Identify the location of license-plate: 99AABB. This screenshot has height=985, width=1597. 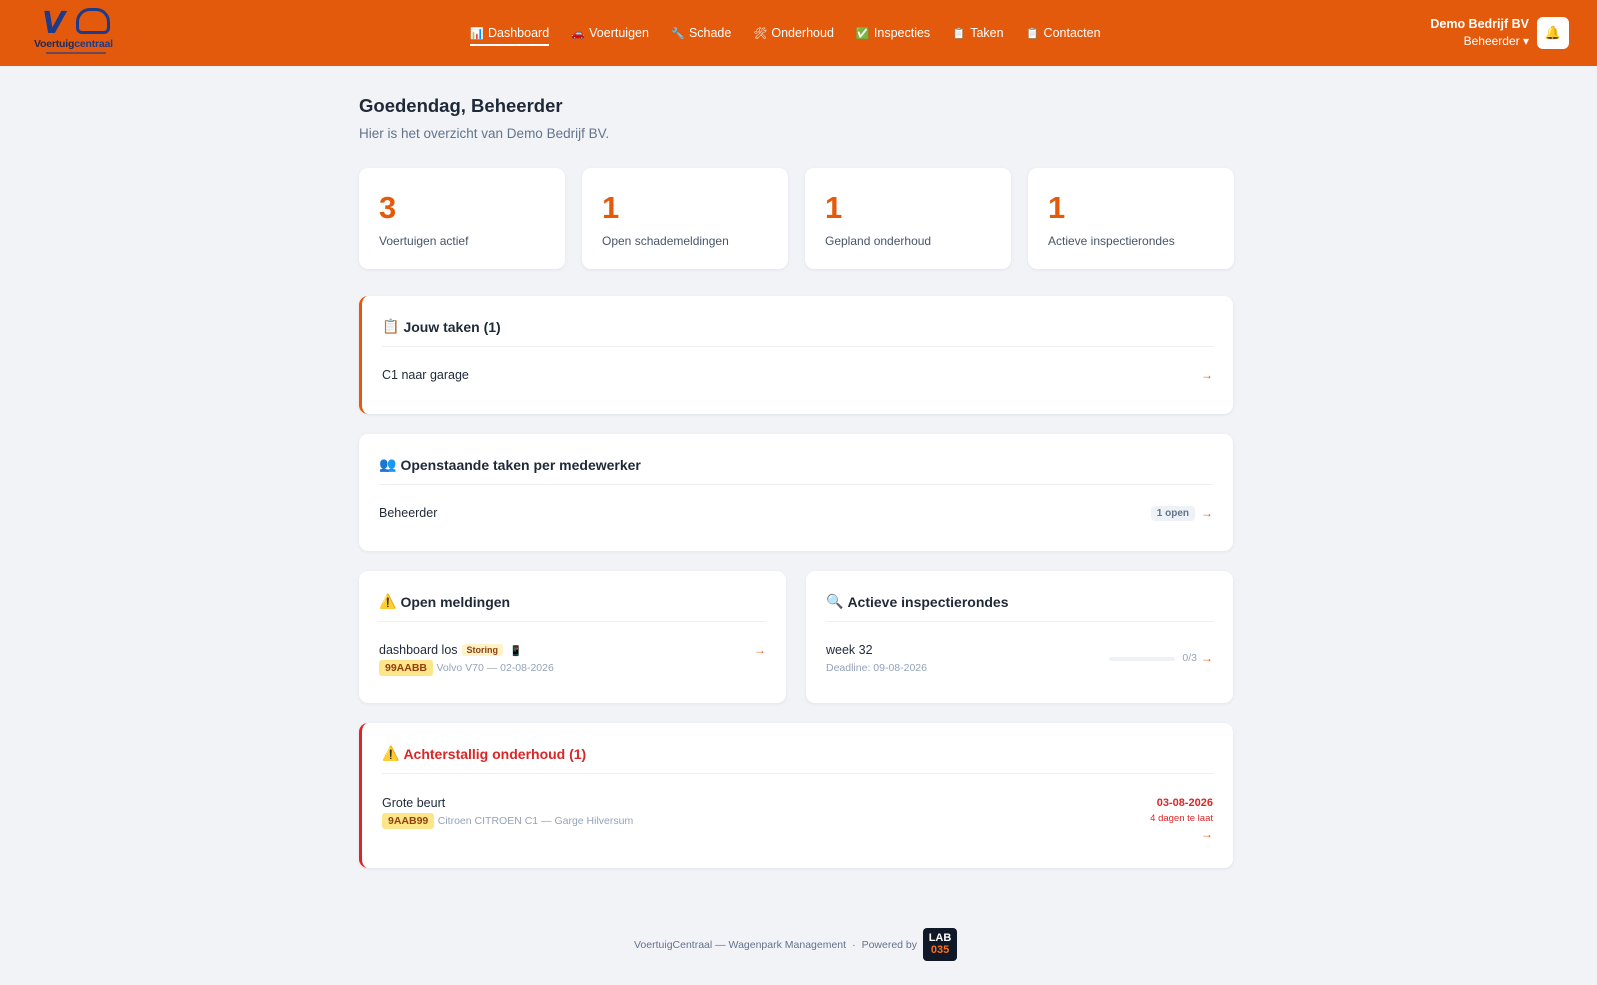
(406, 668).